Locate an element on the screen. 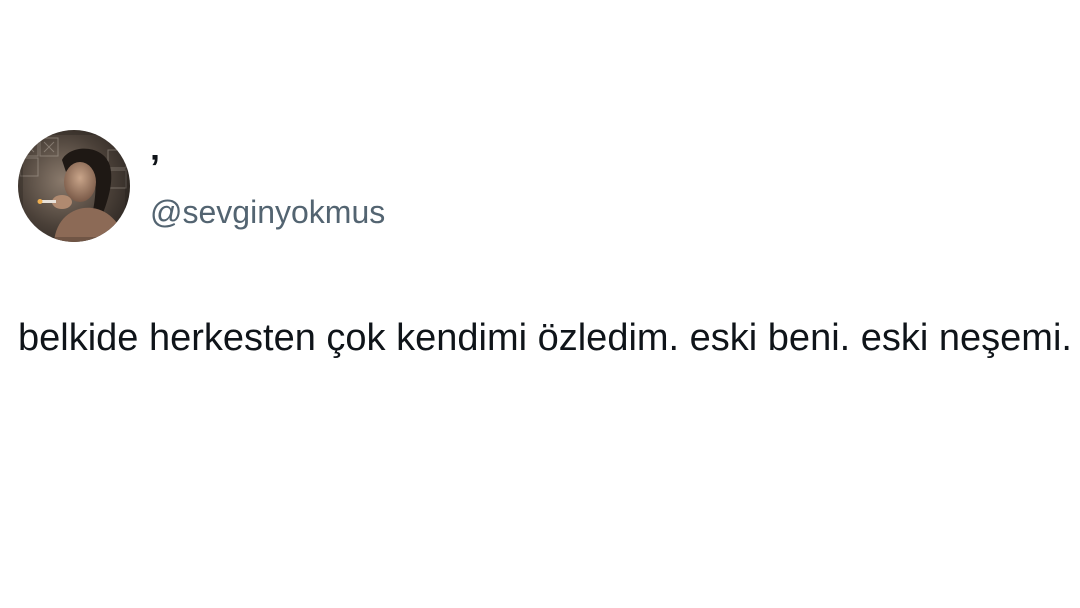  user-handle: @sevginyokmus is located at coordinates (267, 212).